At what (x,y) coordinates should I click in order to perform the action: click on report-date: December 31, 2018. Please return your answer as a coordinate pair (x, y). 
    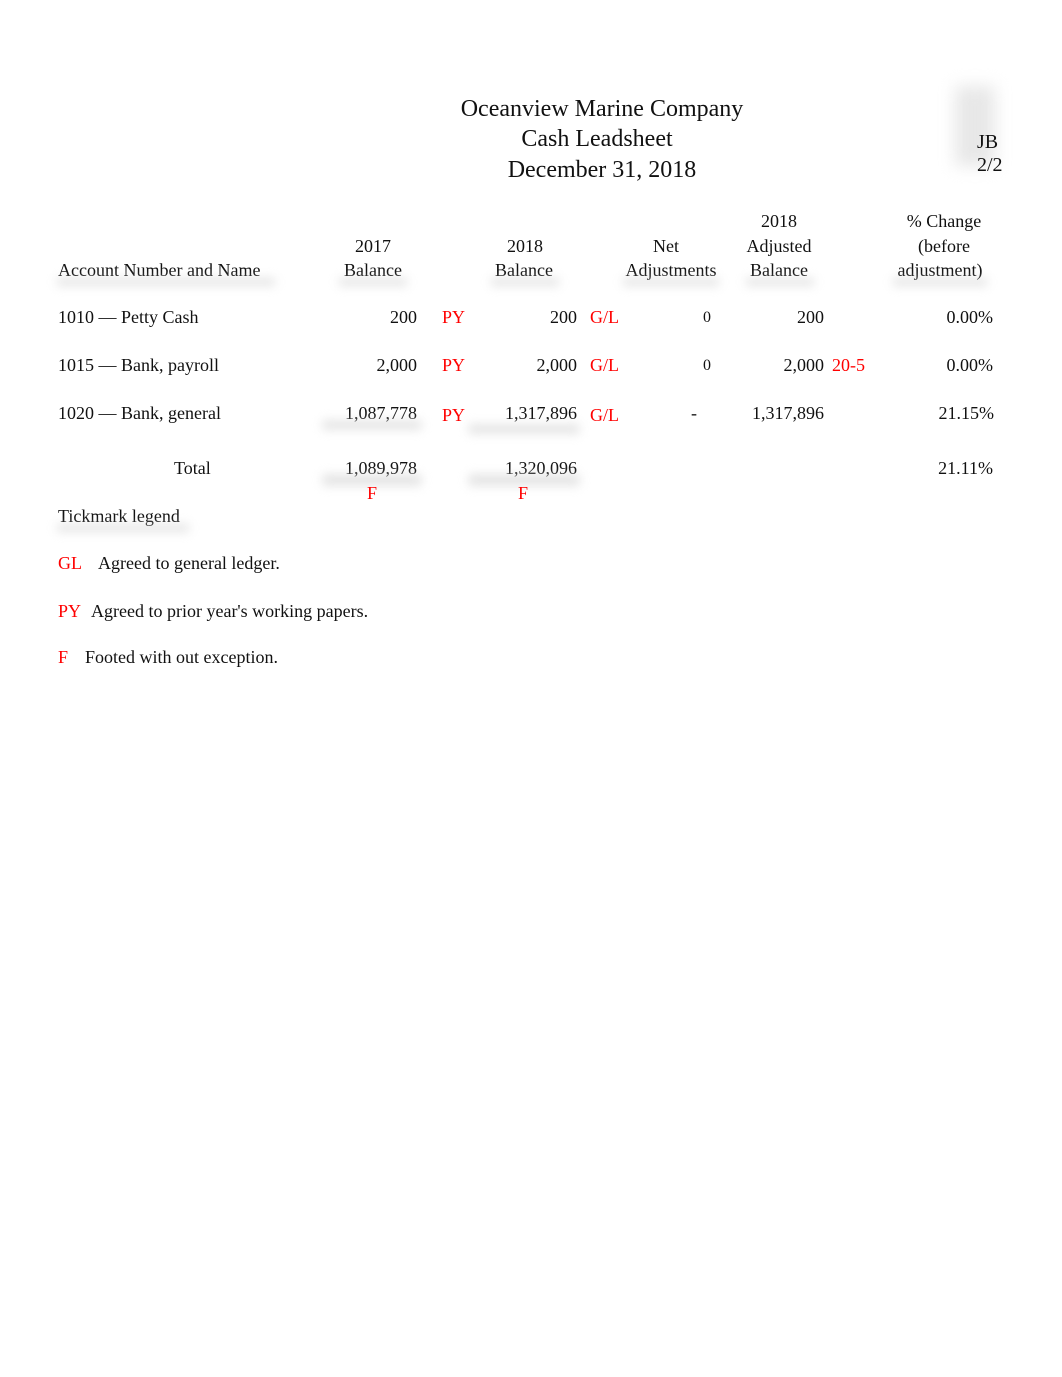
    Looking at the image, I should click on (602, 170).